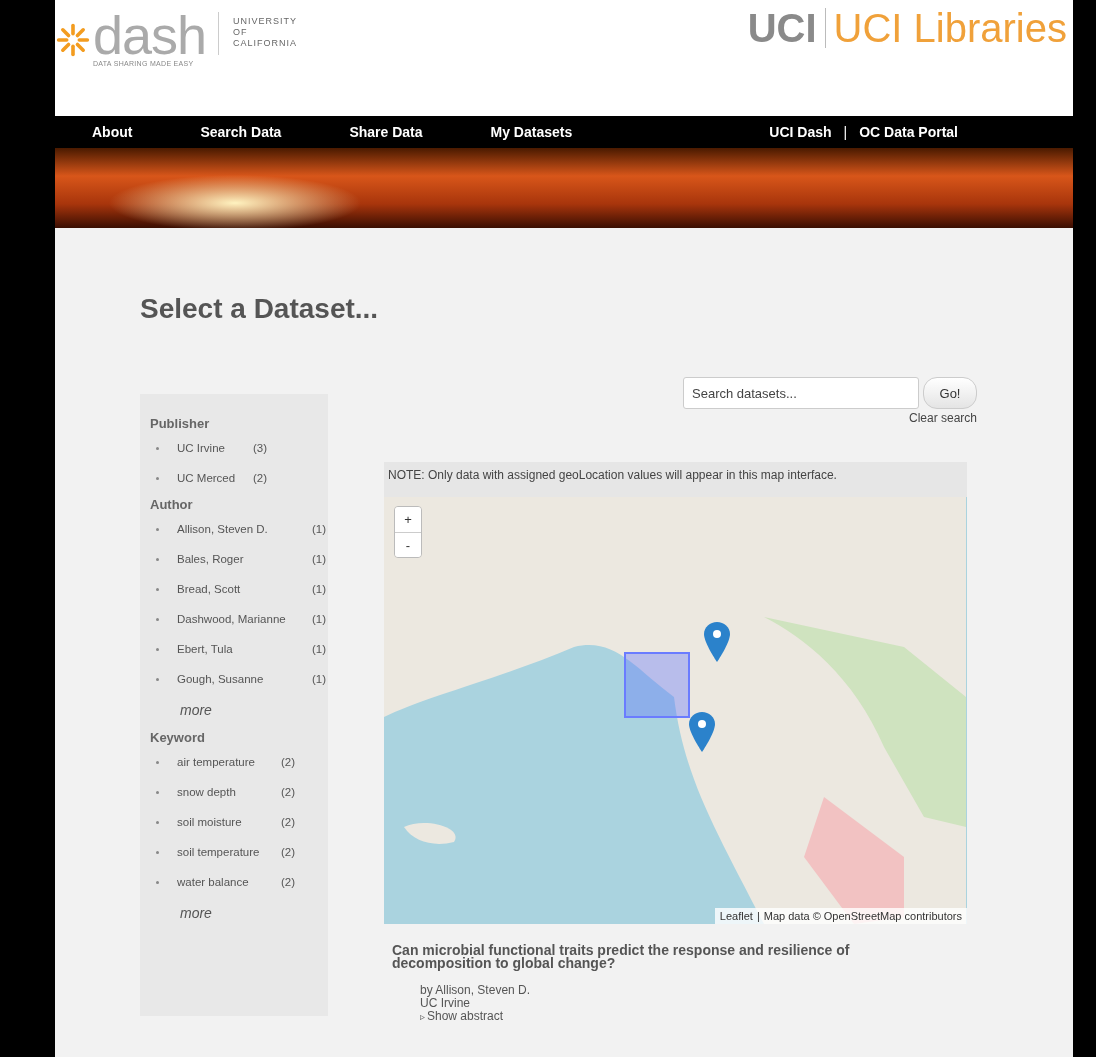 The width and height of the screenshot is (1096, 1057). Describe the element at coordinates (949, 28) in the screenshot. I see `libraries-title: UCI Libraries` at that location.